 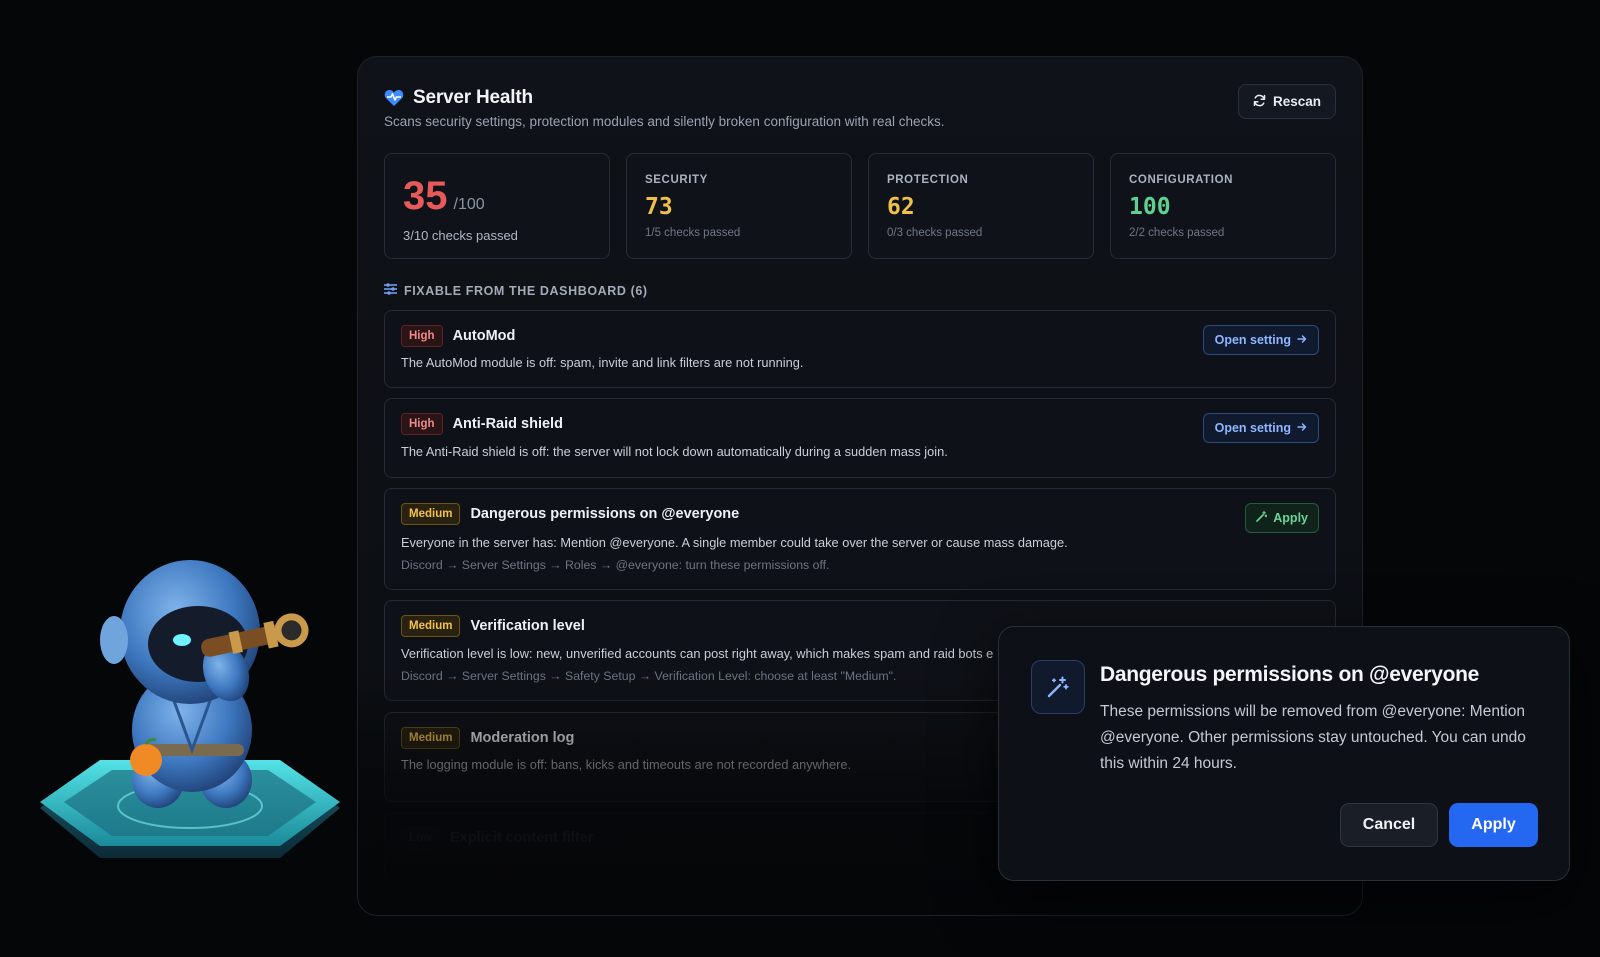 What do you see at coordinates (473, 97) in the screenshot?
I see `page-title: Server Health` at bounding box center [473, 97].